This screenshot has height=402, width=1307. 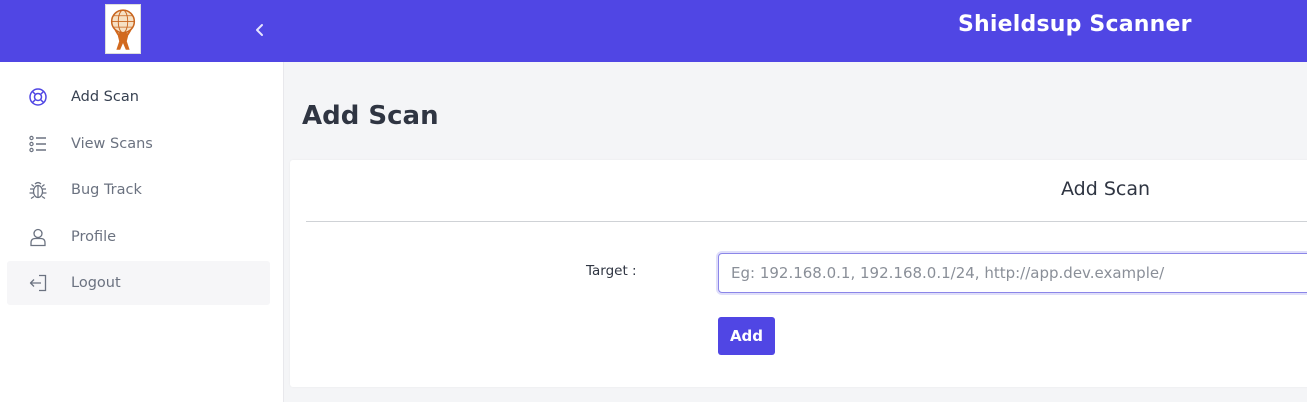 What do you see at coordinates (138, 283) in the screenshot?
I see `sidebar-item-logout: Logout` at bounding box center [138, 283].